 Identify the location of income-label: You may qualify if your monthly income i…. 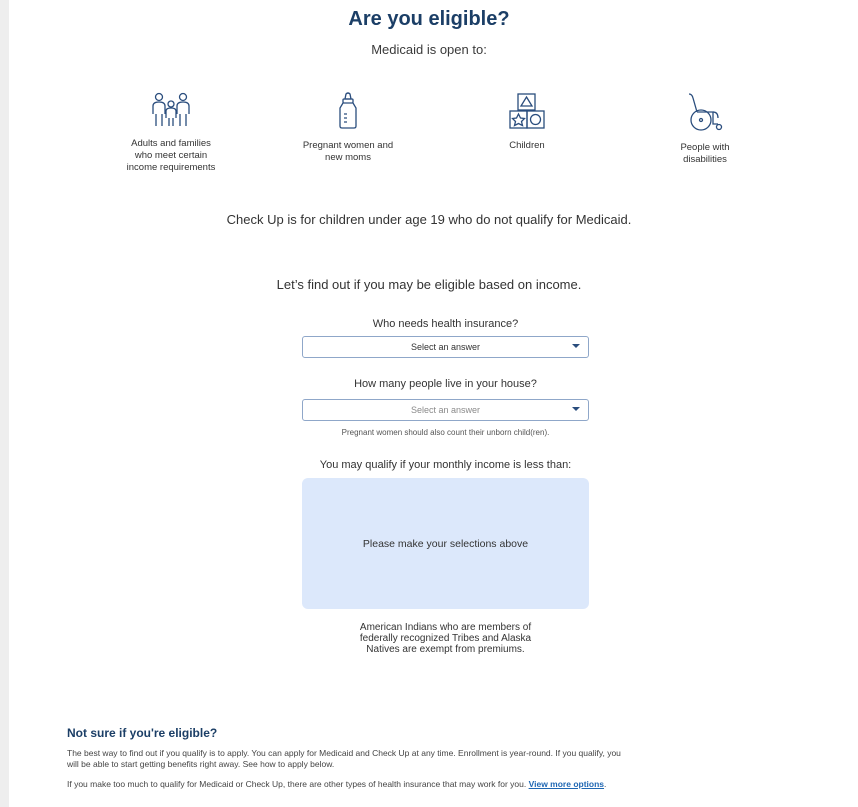
(445, 465).